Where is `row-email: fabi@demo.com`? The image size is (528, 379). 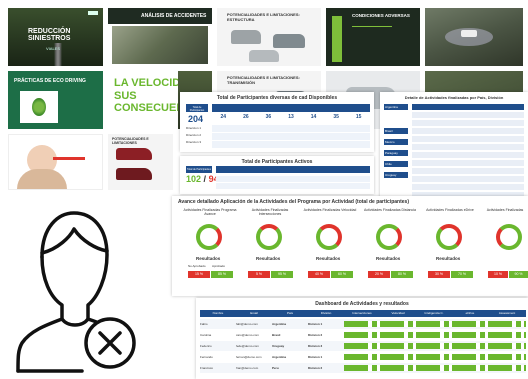 row-email: fabi@demo.com is located at coordinates (247, 324).